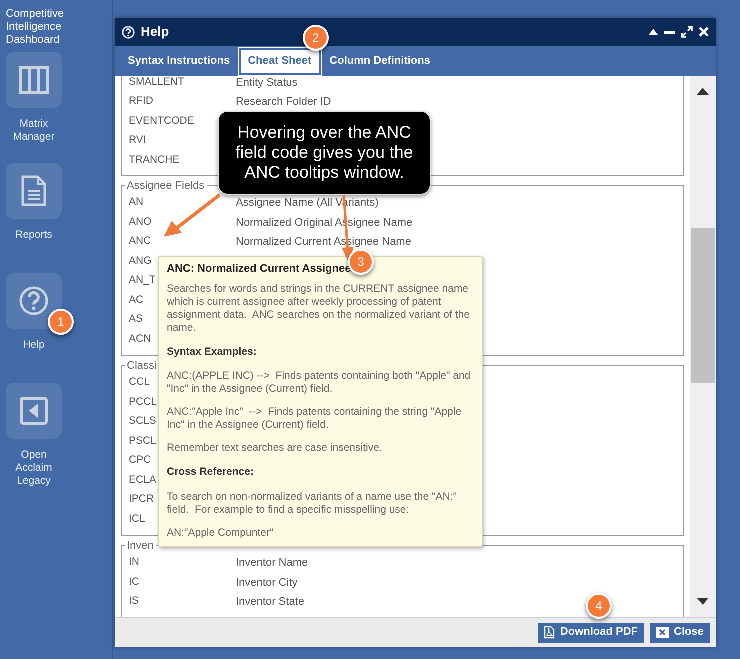 The image size is (740, 659). Describe the element at coordinates (143, 402) in the screenshot. I see `field-code: PCCL` at that location.